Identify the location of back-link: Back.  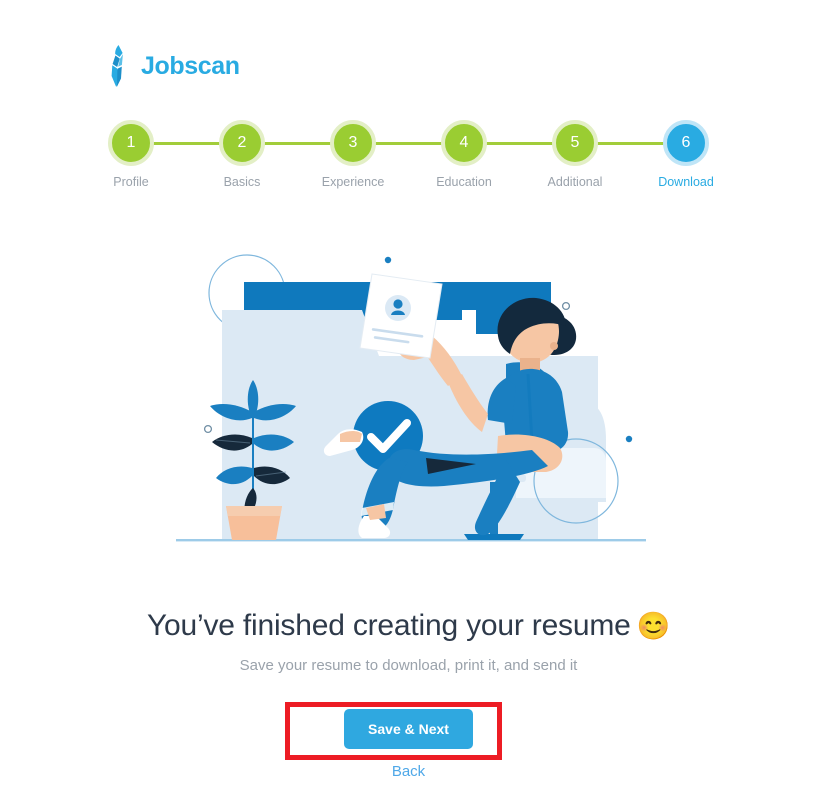
(408, 771).